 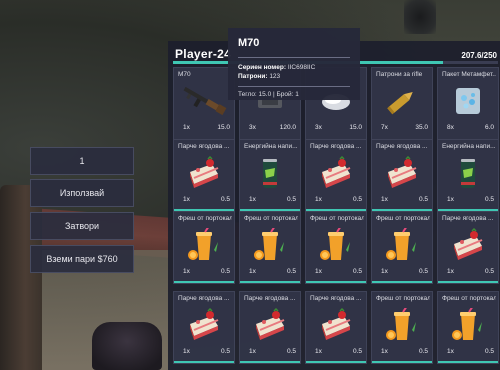 What do you see at coordinates (402, 103) in the screenshot?
I see `inventory-slot: Патрони за rifle 7x 35.0` at bounding box center [402, 103].